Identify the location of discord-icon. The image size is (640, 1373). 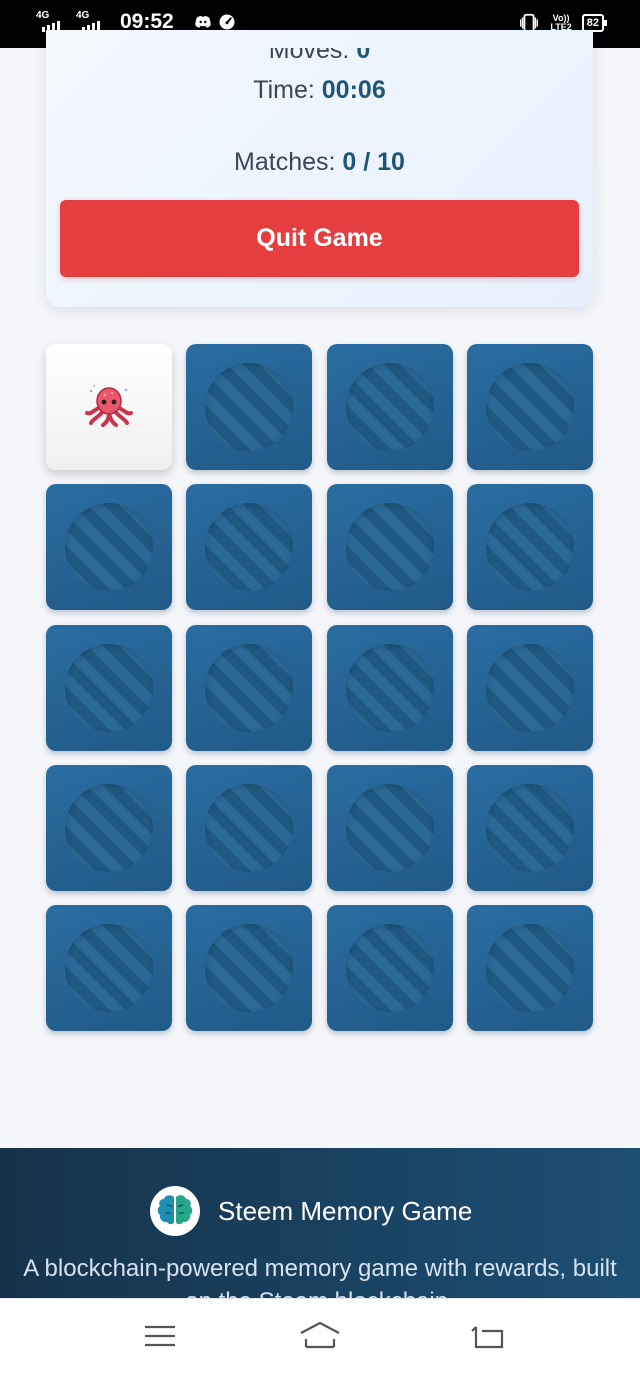
(203, 22).